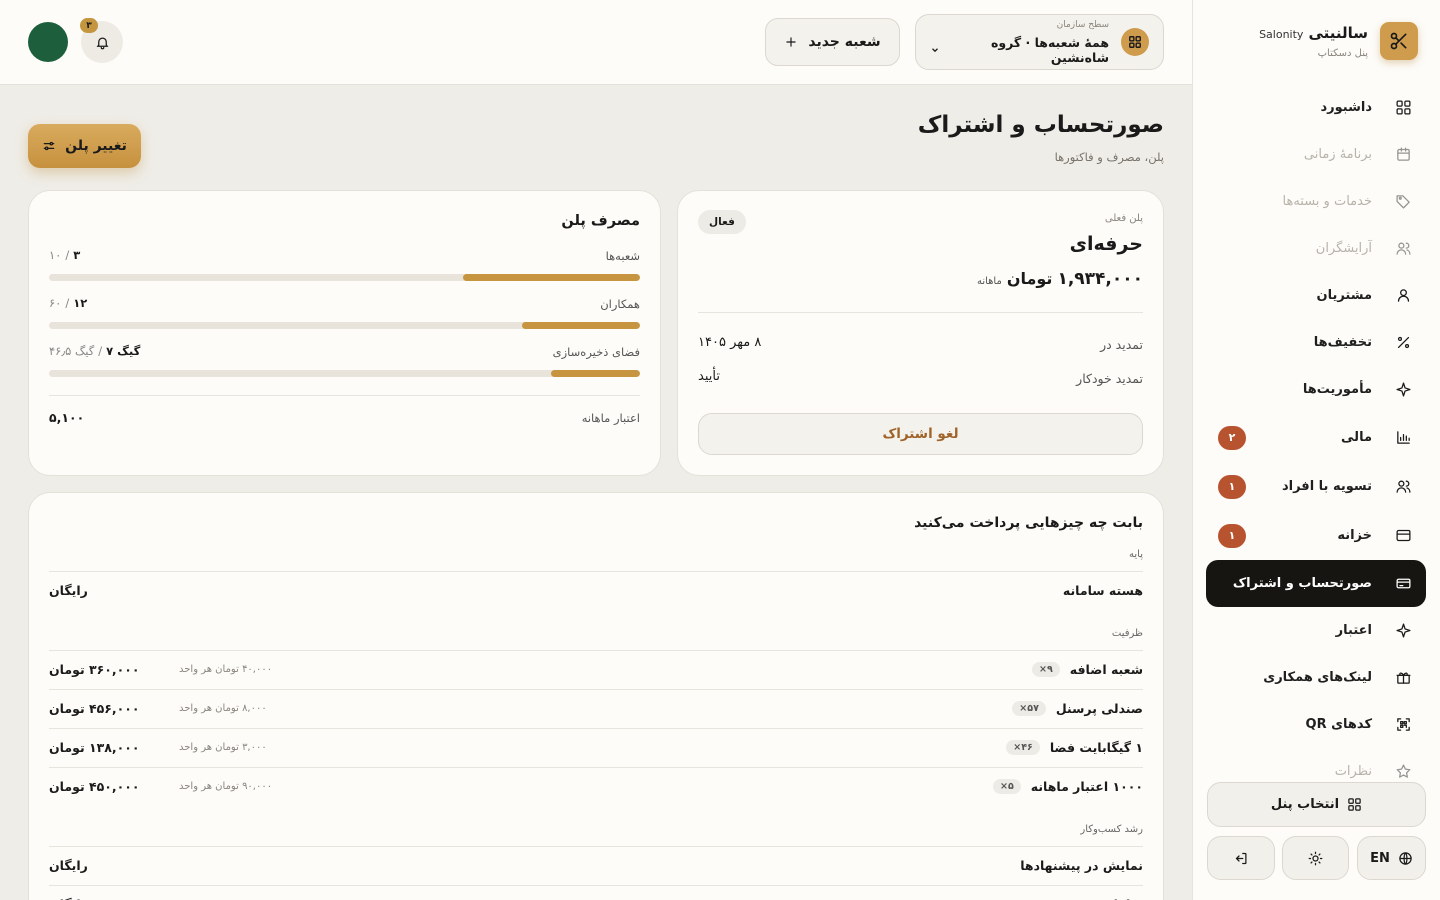  What do you see at coordinates (223, 747) in the screenshot?
I see `payment-item-unit-price: ۳,۰۰۰ تومان هر واحد` at bounding box center [223, 747].